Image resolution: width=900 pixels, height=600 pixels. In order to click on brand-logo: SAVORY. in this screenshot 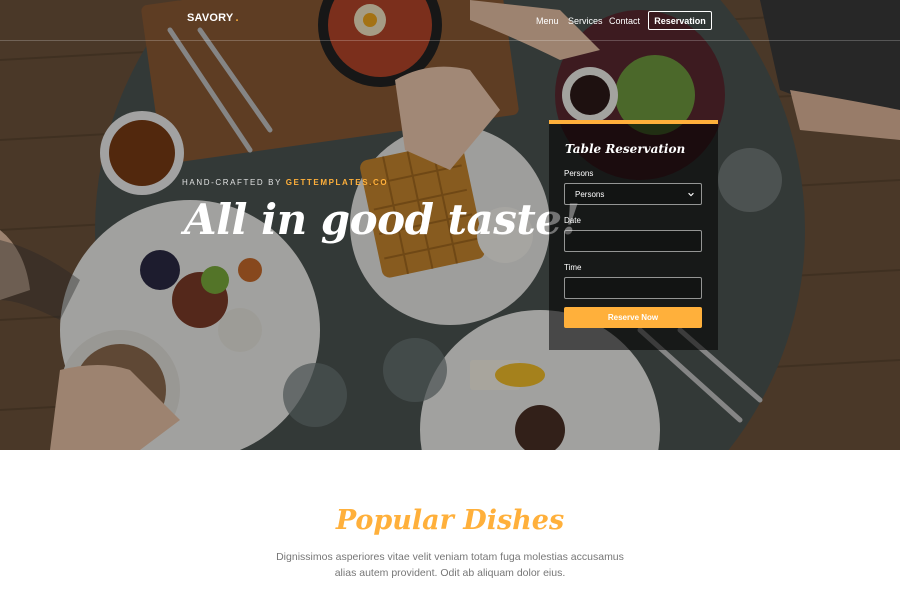, I will do `click(213, 18)`.